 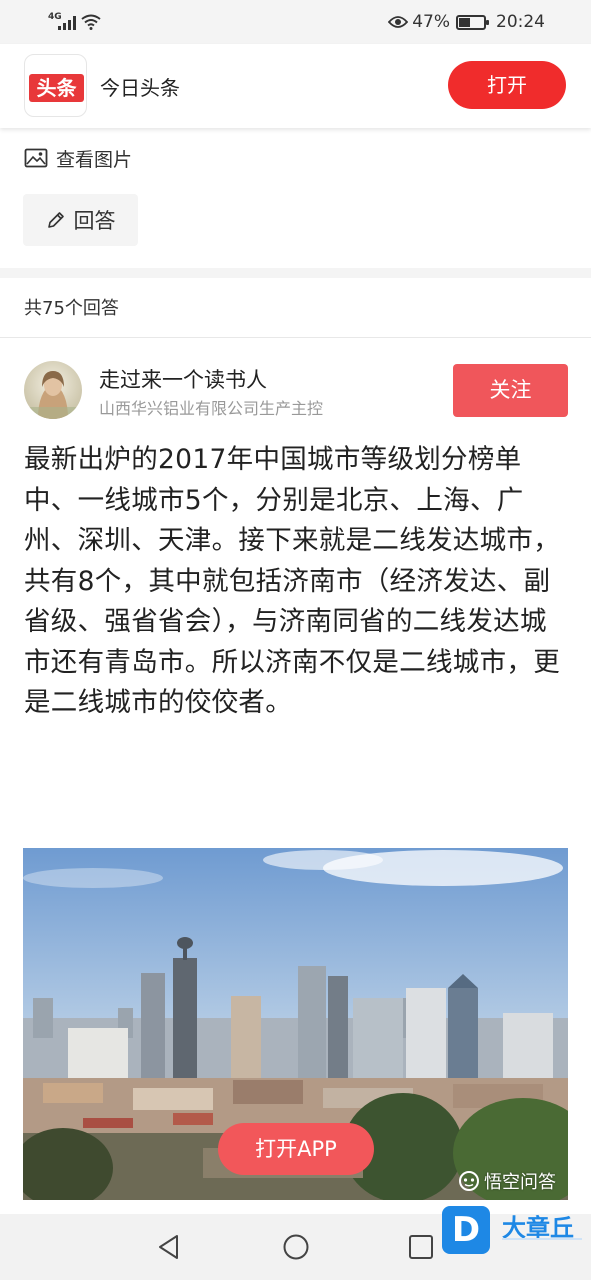 I want to click on divider, so click(x=295, y=337).